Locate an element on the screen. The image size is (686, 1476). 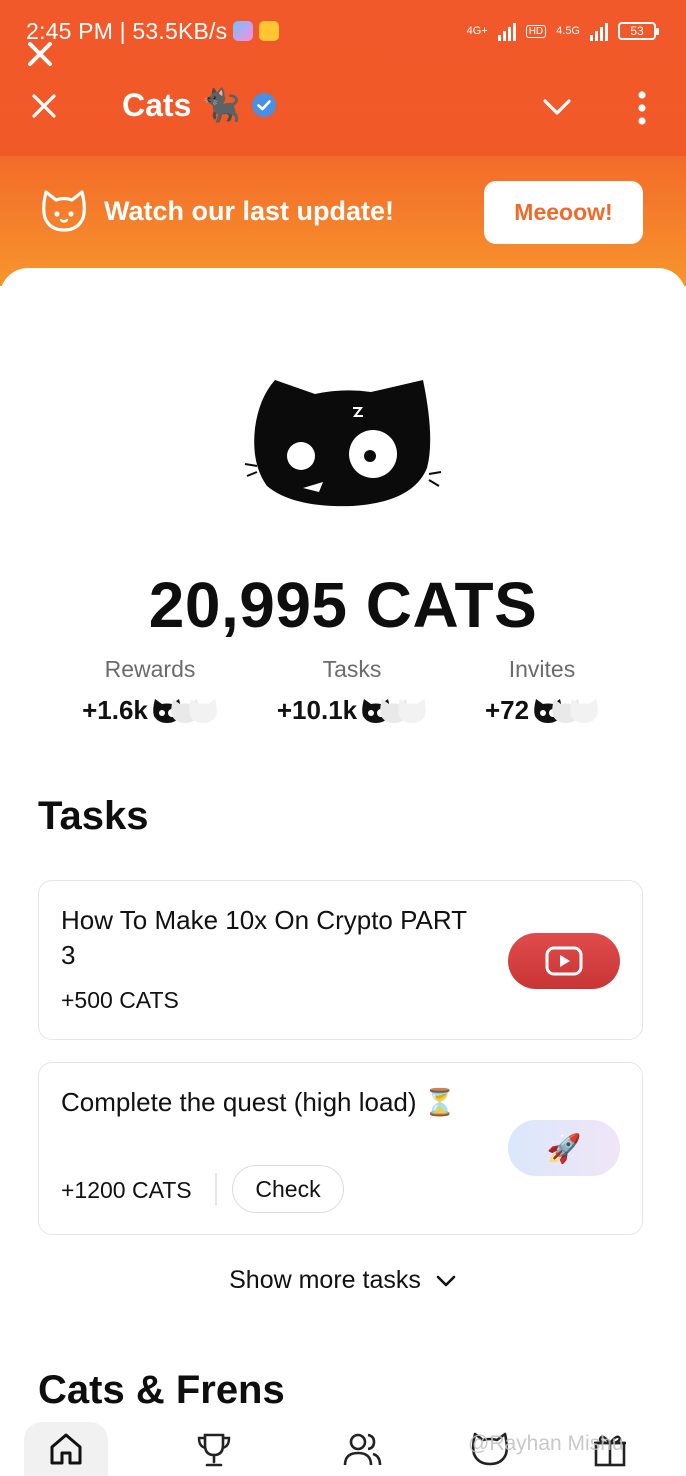
nav-leaderboard is located at coordinates (214, 1449).